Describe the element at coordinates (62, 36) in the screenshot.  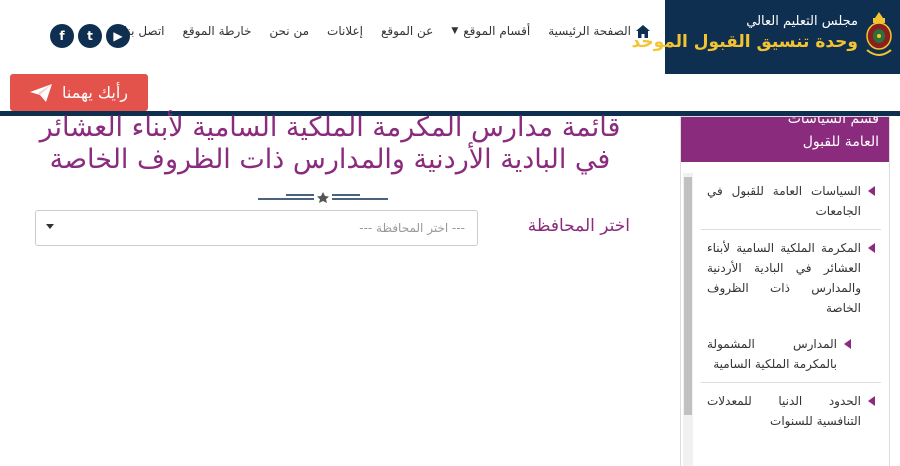
I see `facebook-icon: f` at that location.